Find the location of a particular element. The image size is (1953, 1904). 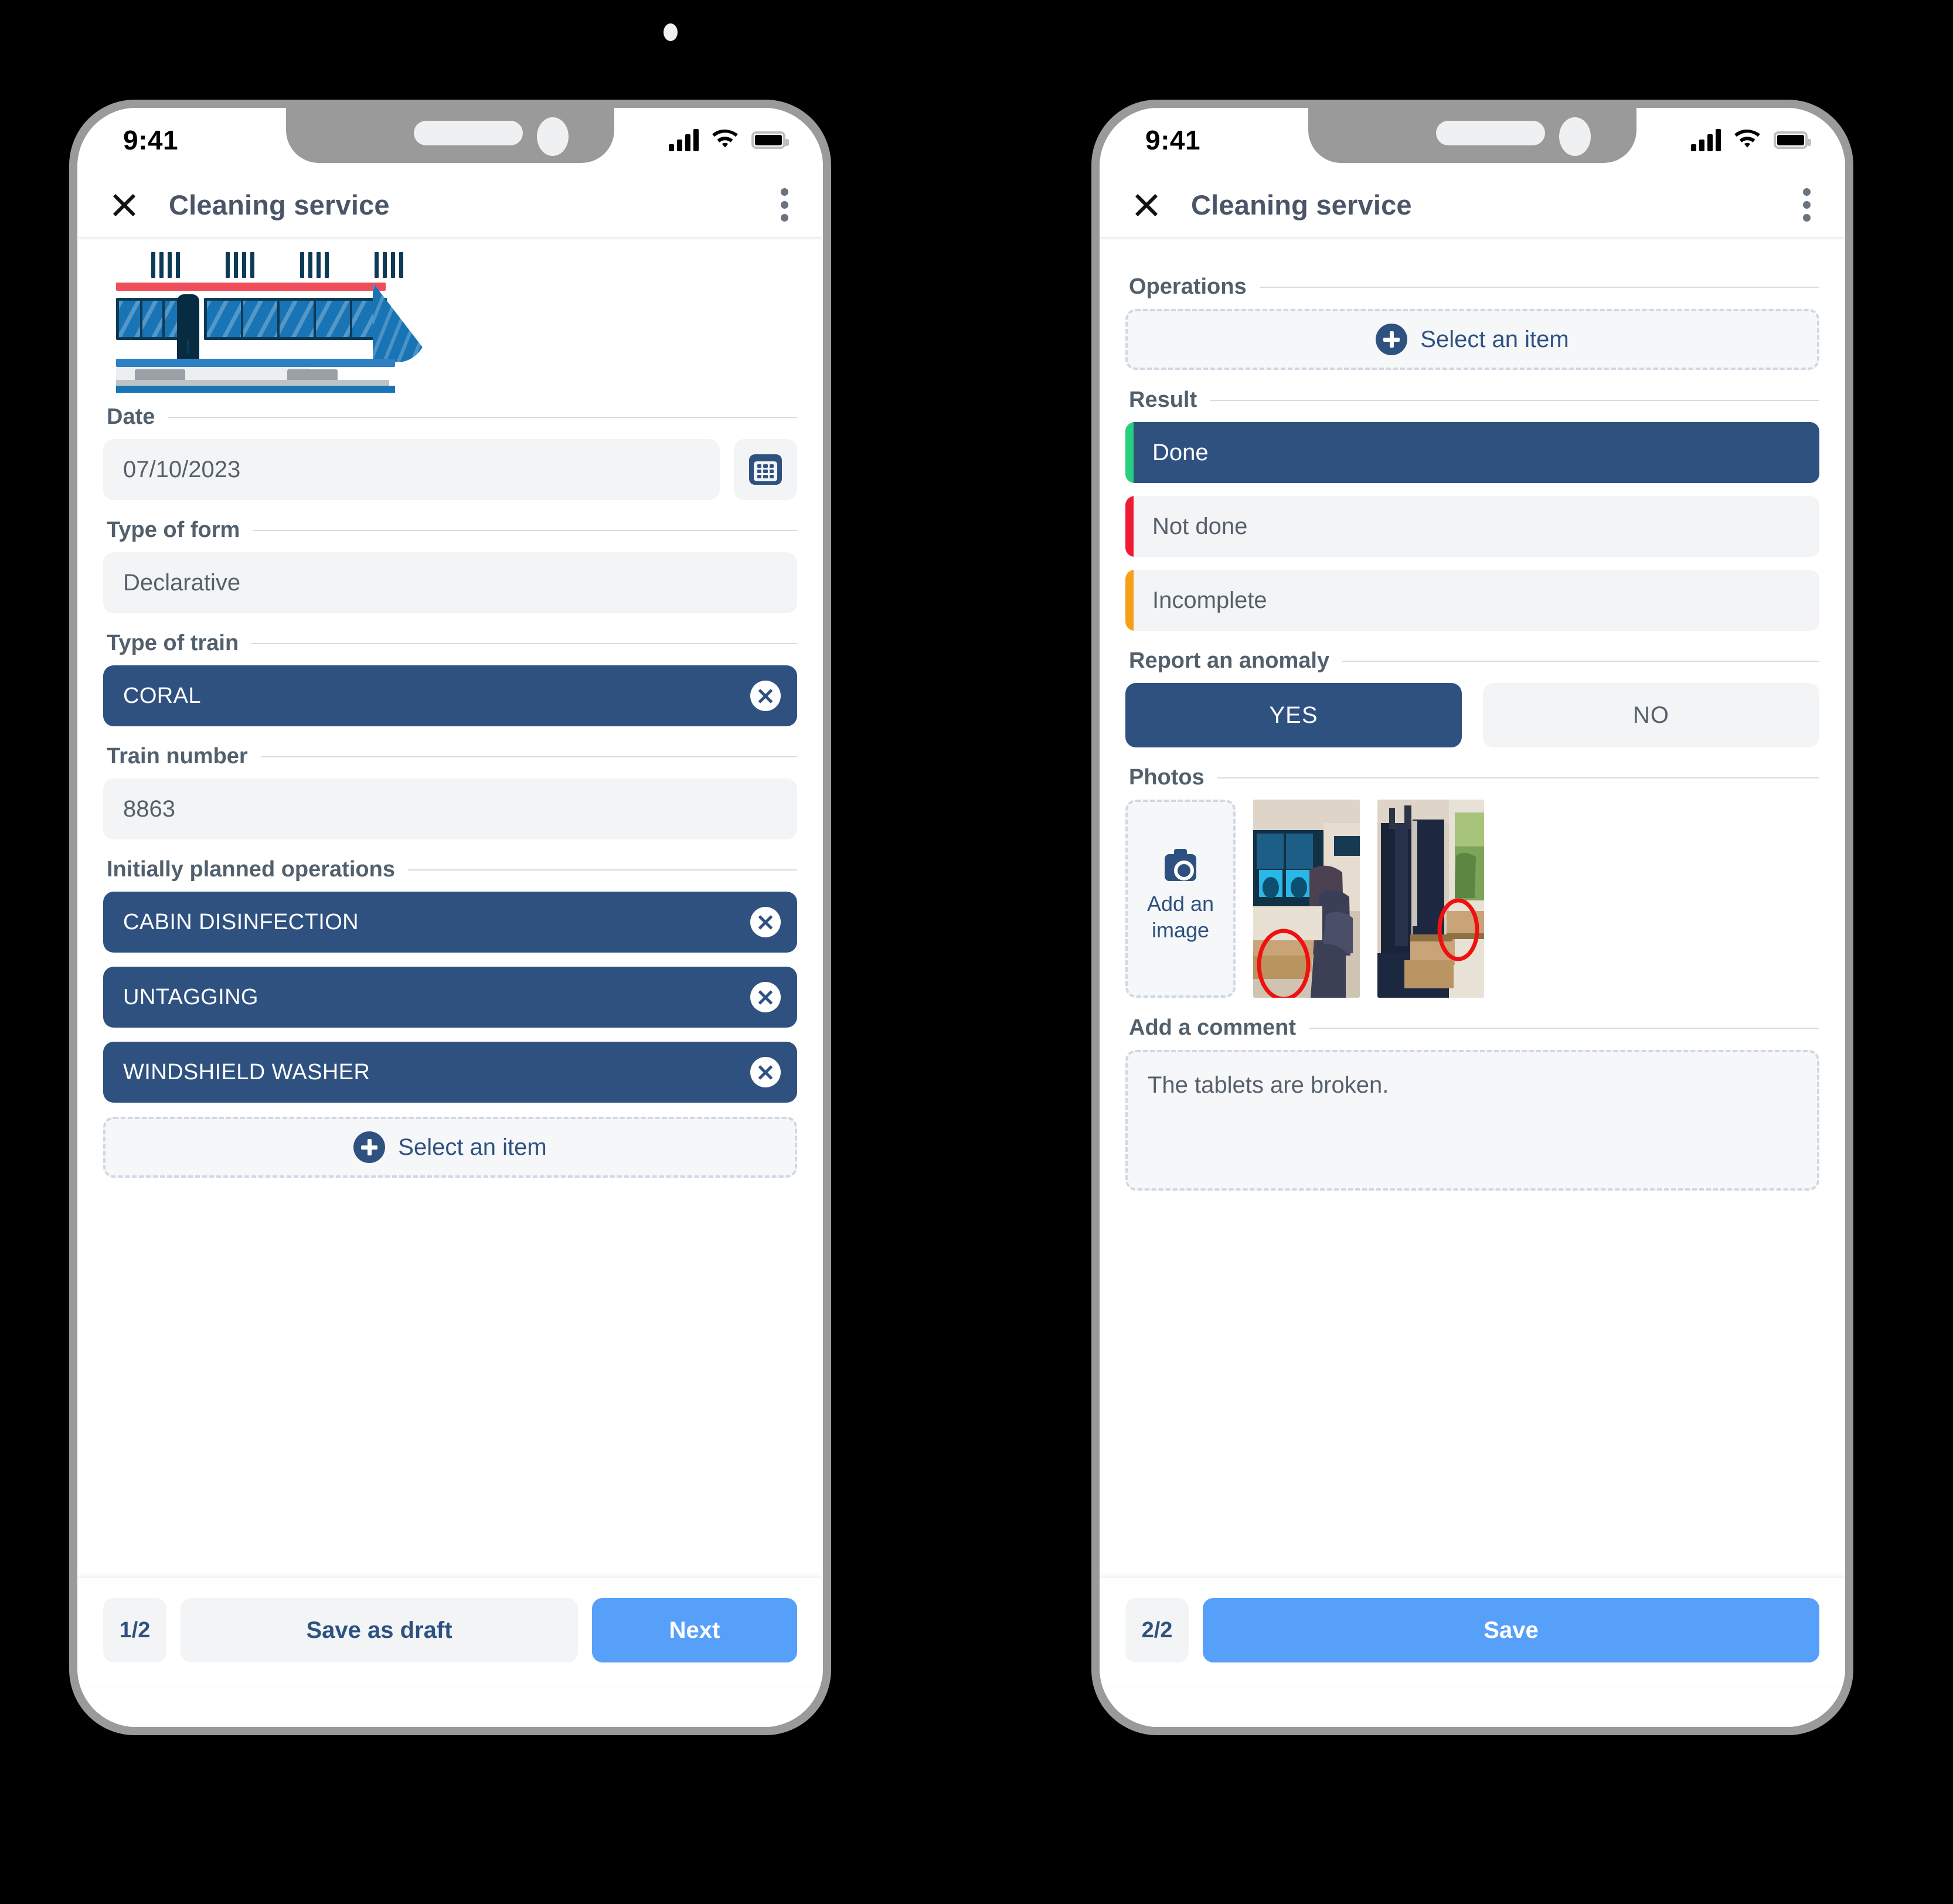

bottom-bar-right: 2/2 Save is located at coordinates (1472, 1632).